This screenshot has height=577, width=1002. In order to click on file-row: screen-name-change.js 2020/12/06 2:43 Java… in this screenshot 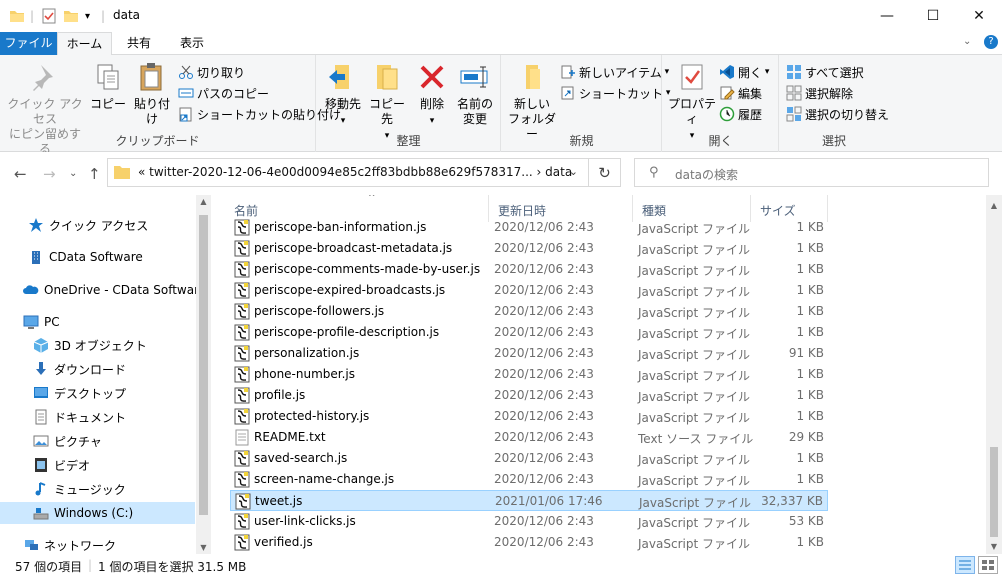, I will do `click(529, 479)`.